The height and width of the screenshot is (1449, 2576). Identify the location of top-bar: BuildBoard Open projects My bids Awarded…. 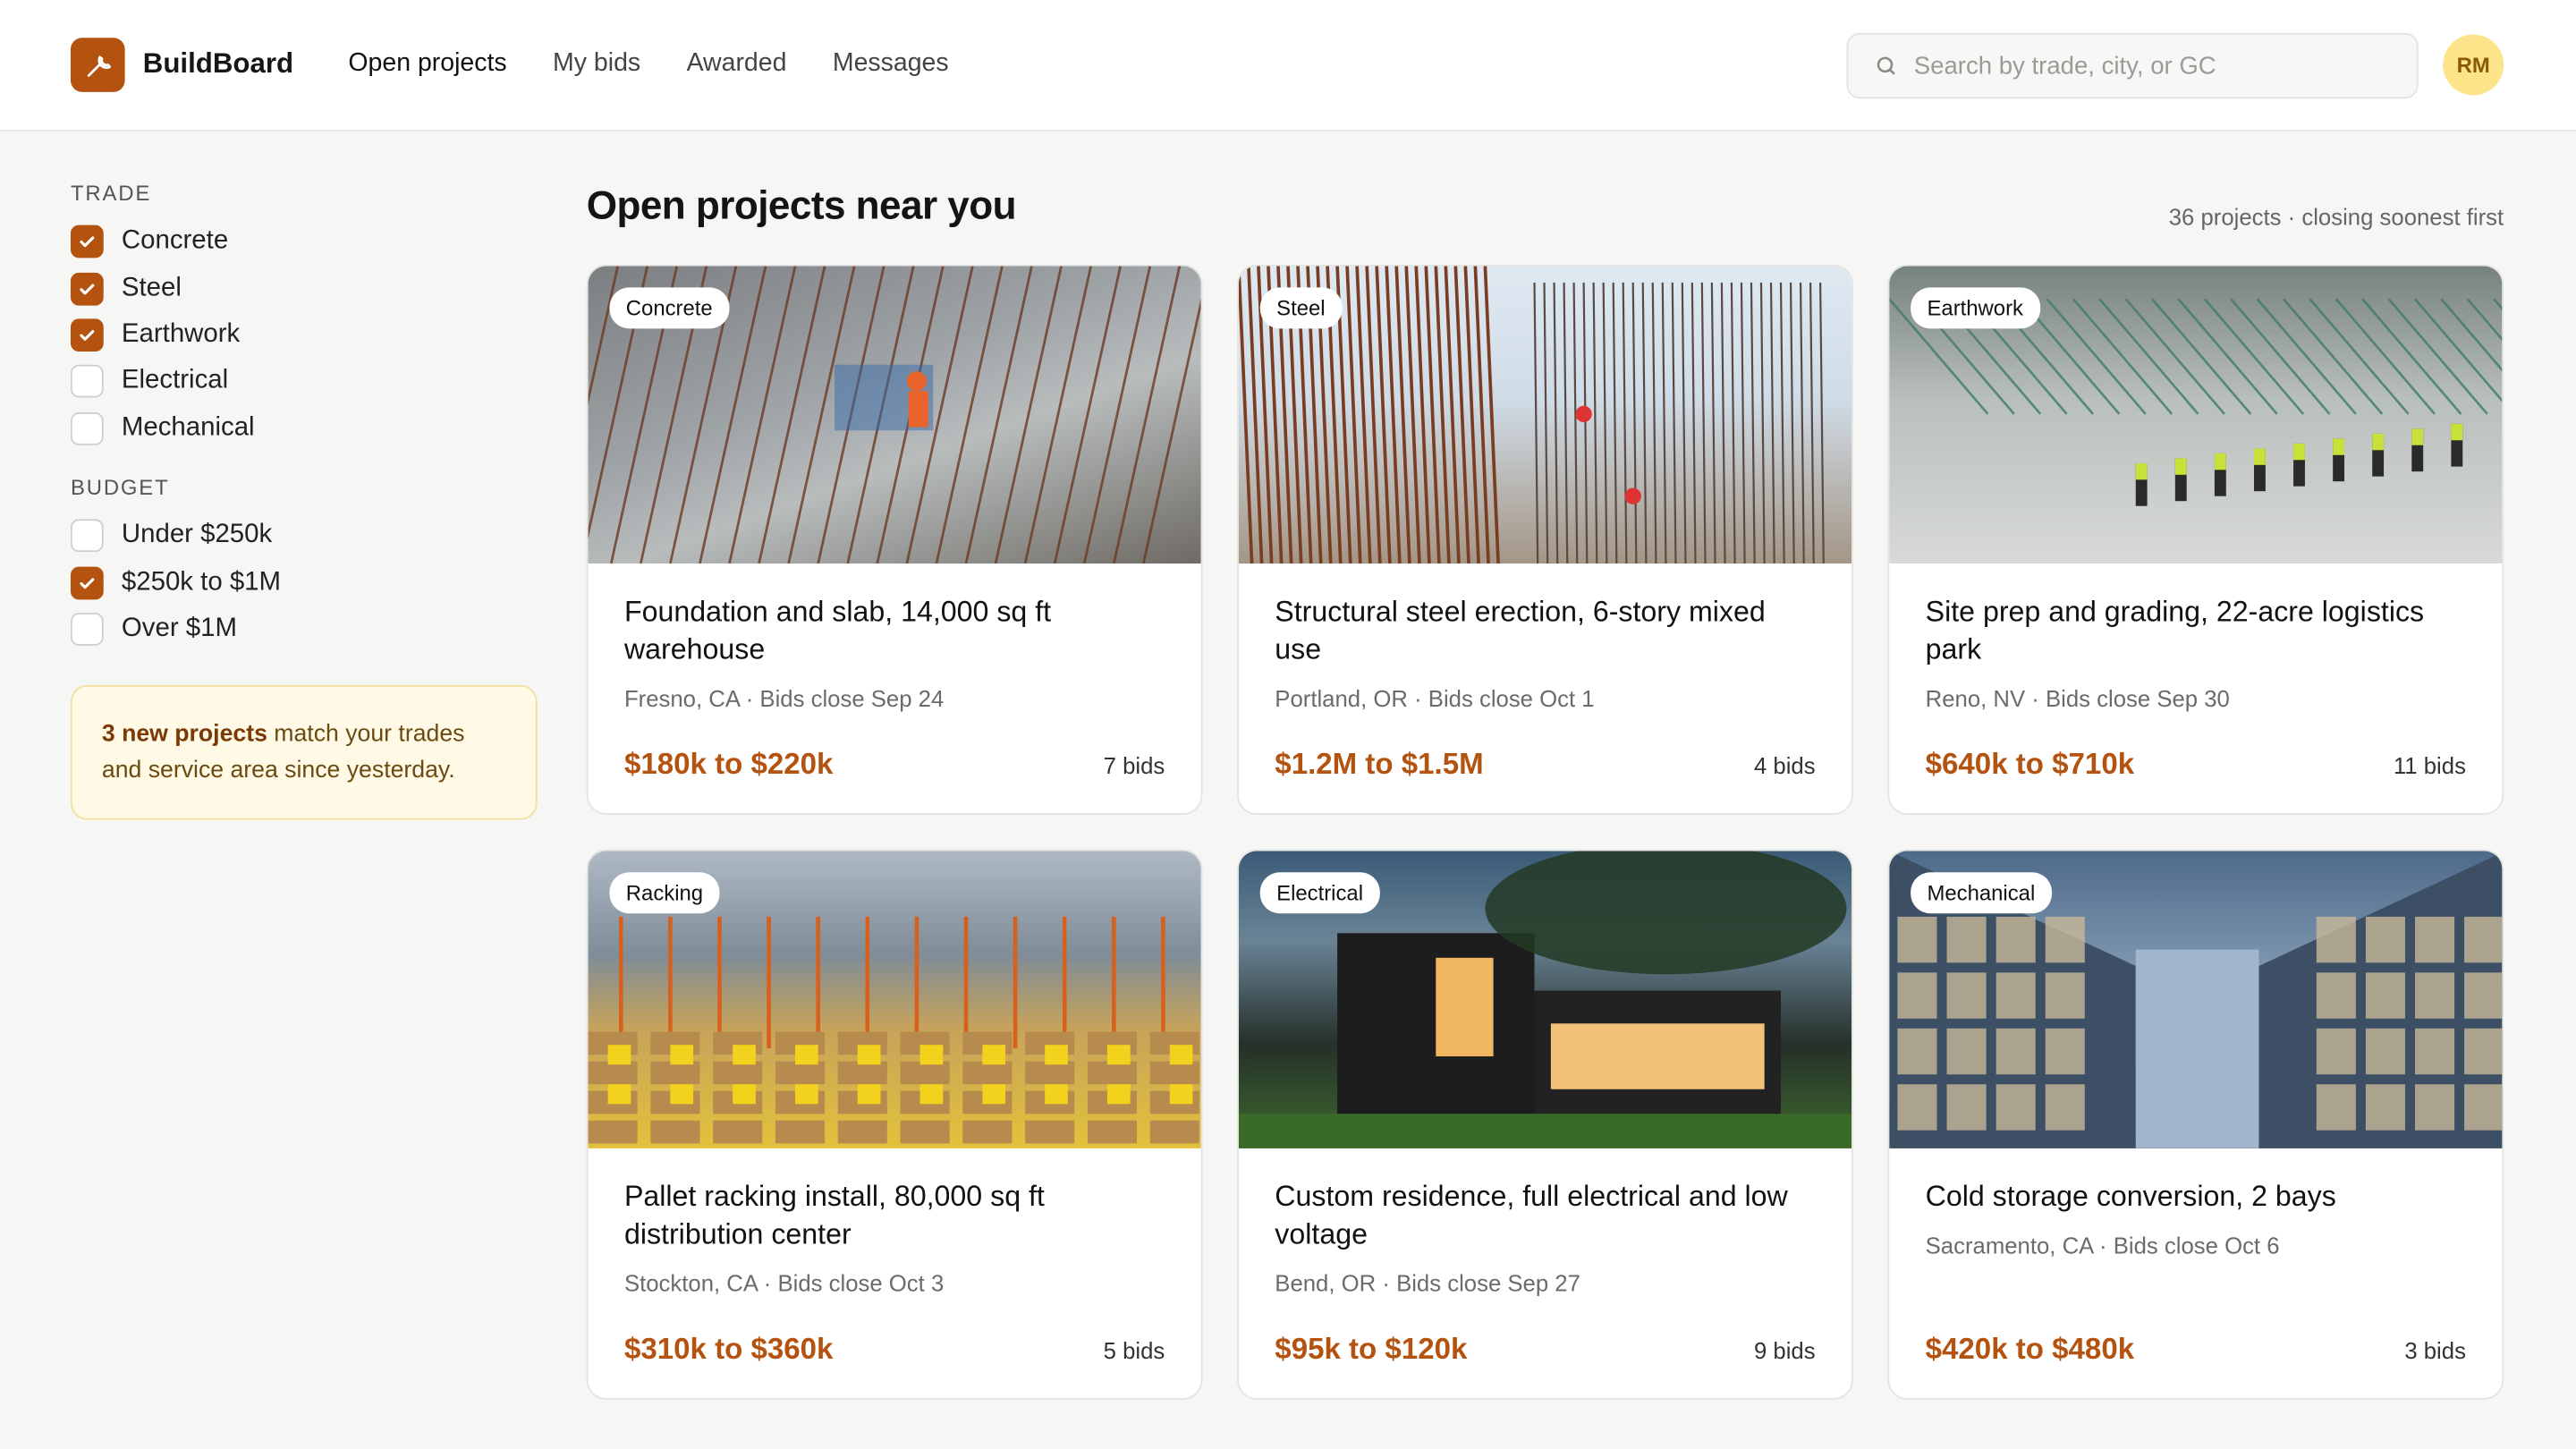
(1288, 65).